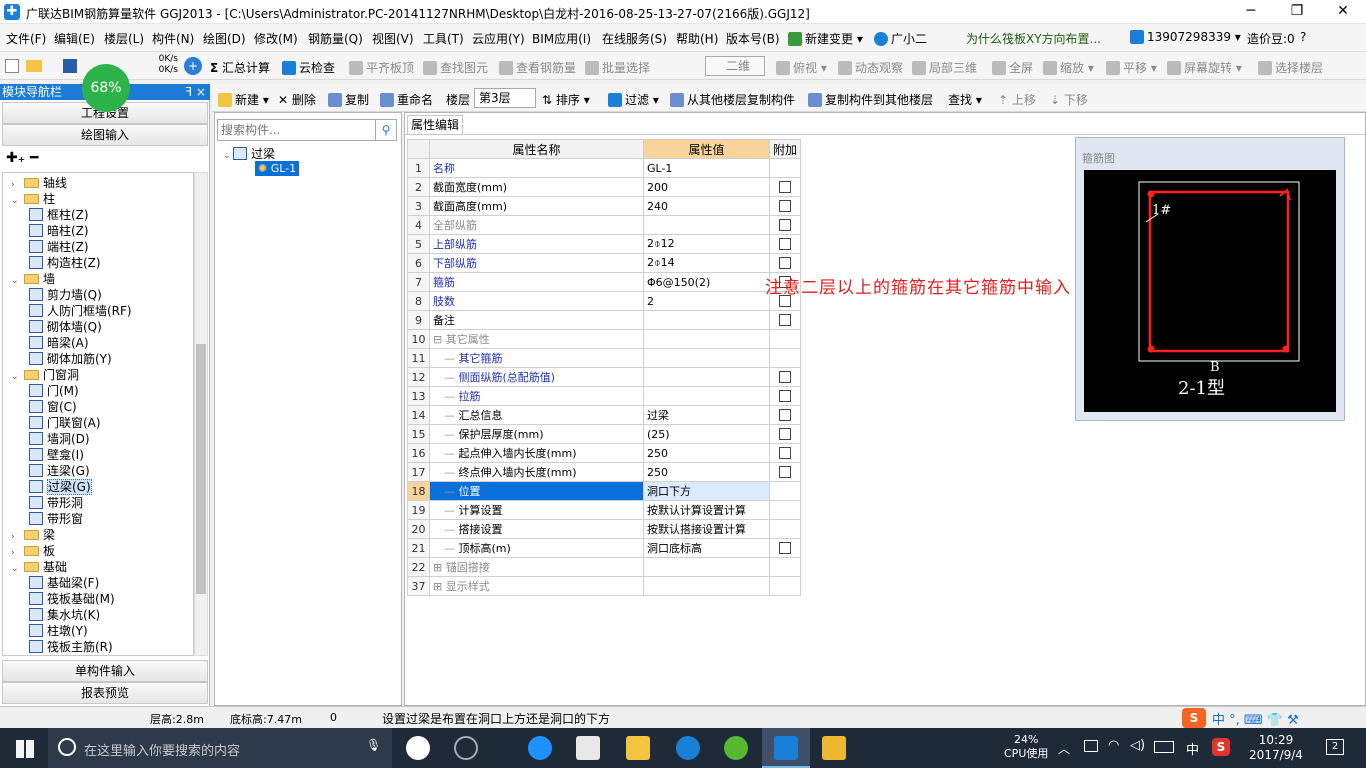 The height and width of the screenshot is (768, 1366). Describe the element at coordinates (706, 187) in the screenshot. I see `property-value: 200` at that location.